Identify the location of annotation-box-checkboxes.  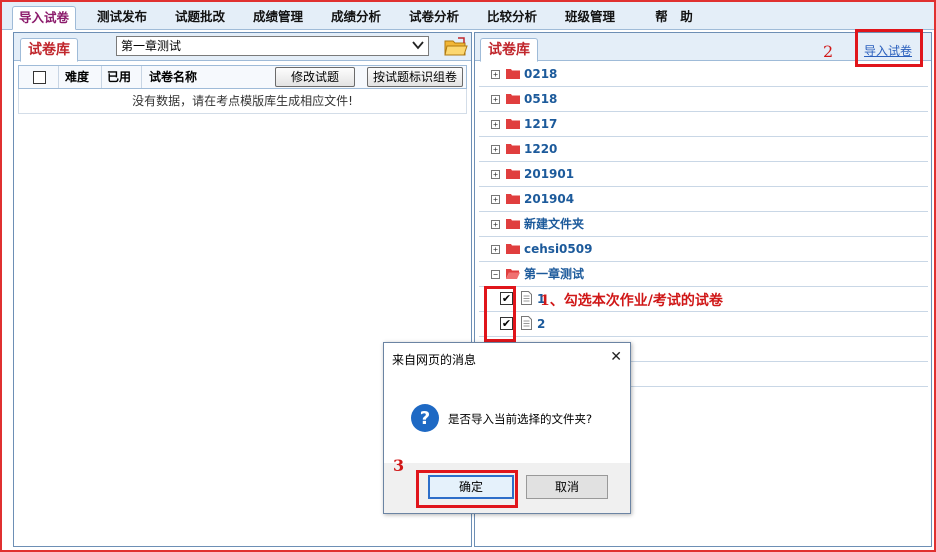
(500, 314).